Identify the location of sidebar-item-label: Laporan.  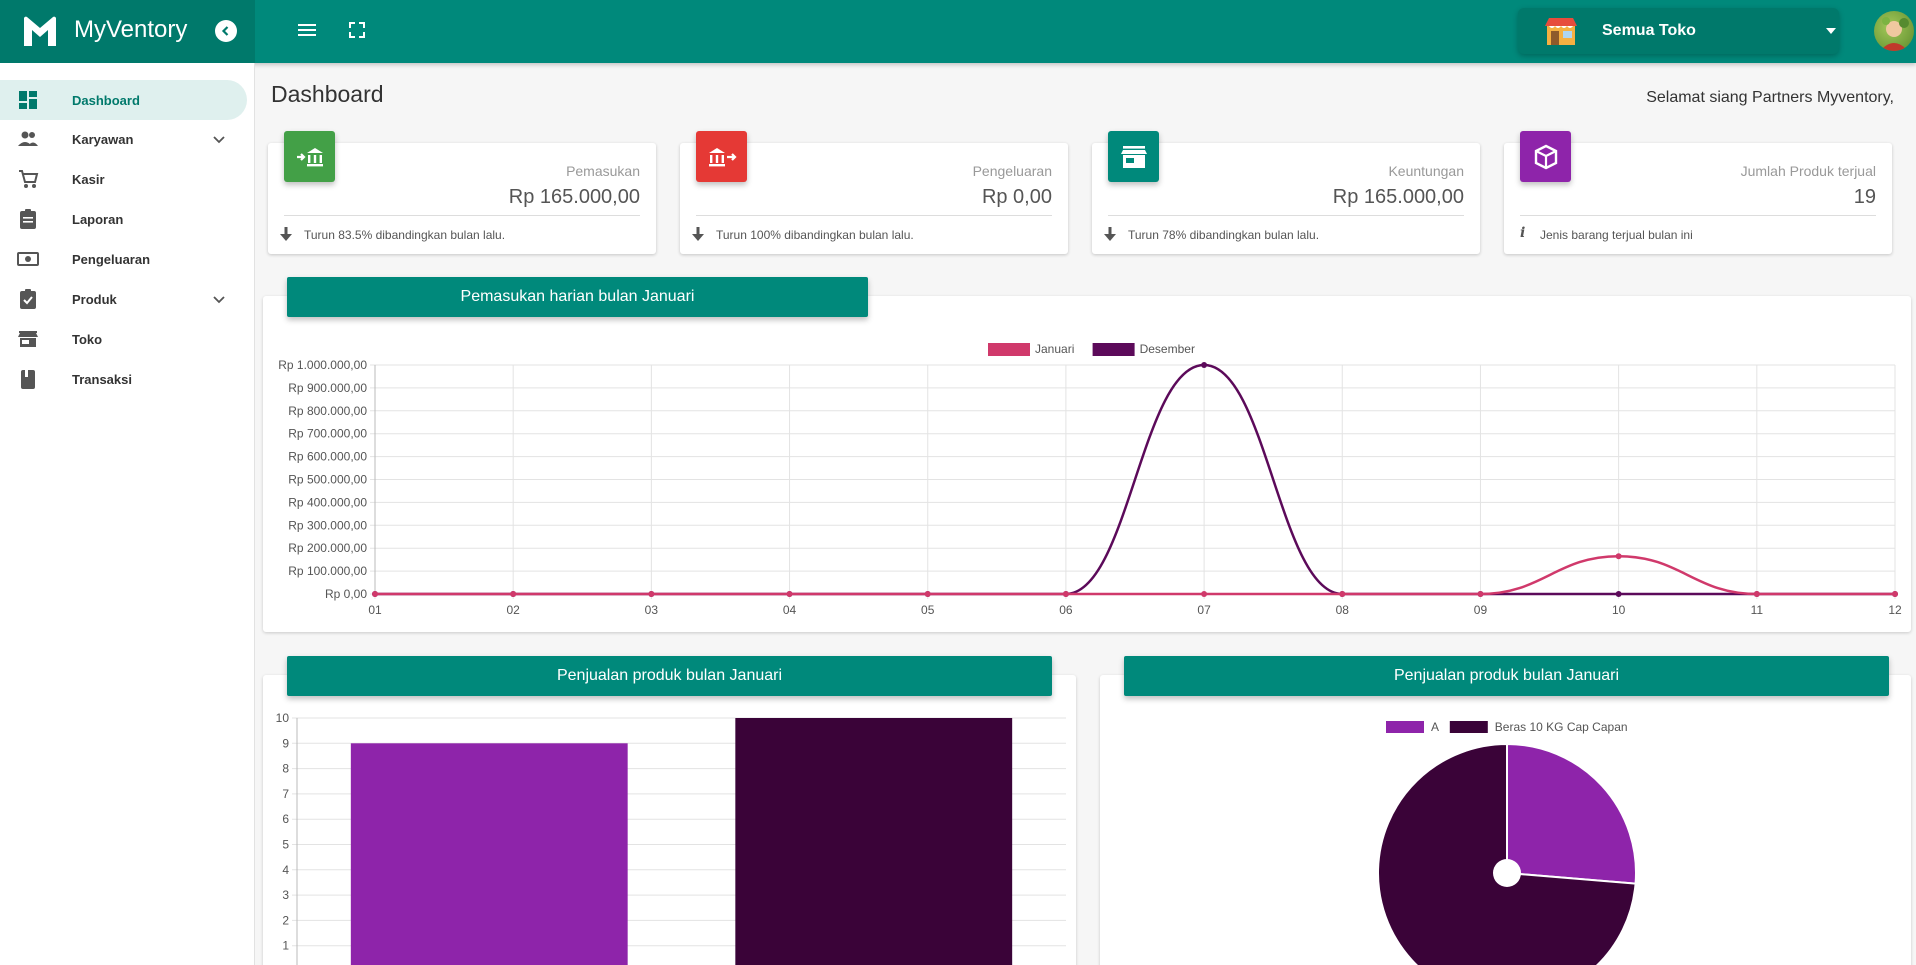
(98, 219).